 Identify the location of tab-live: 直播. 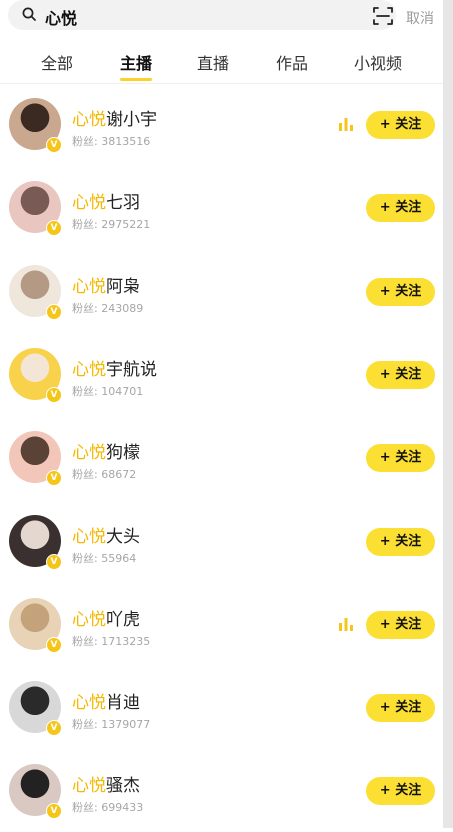
(213, 62).